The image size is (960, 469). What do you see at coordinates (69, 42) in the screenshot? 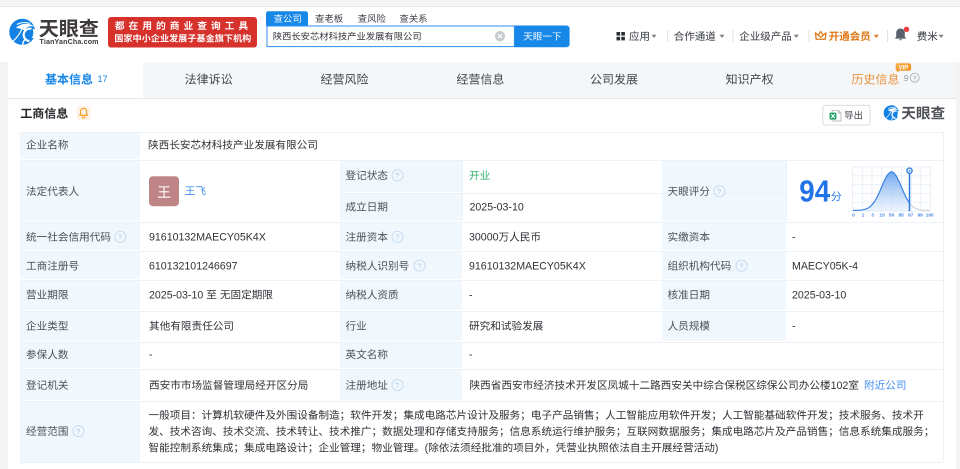
I see `svg-text: TianYanCha.com` at bounding box center [69, 42].